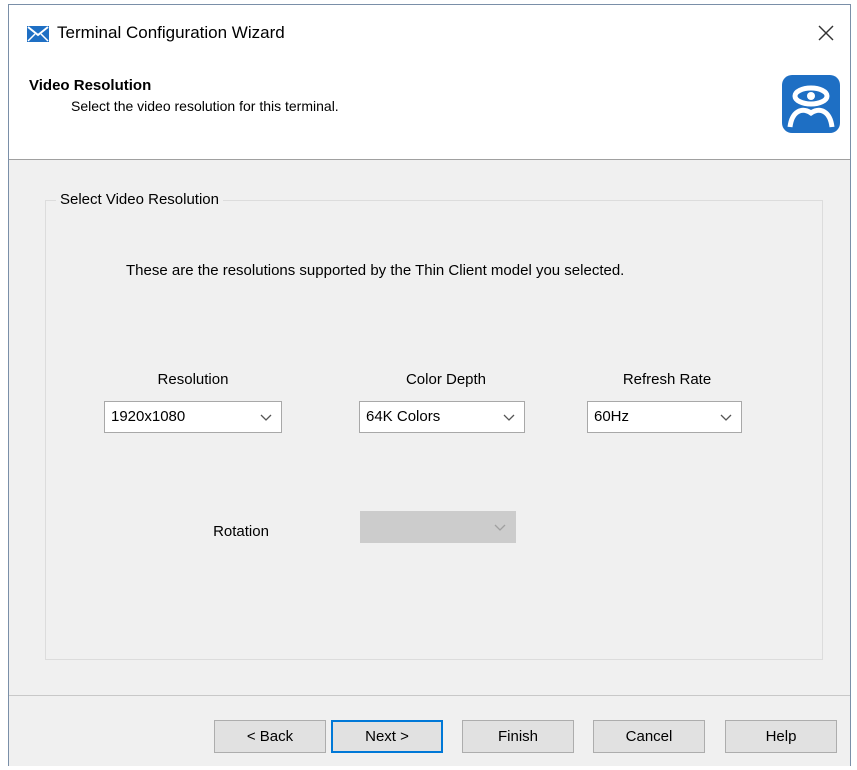 The height and width of the screenshot is (770, 857). Describe the element at coordinates (148, 416) in the screenshot. I see `resolution-value: 1920x1080` at that location.